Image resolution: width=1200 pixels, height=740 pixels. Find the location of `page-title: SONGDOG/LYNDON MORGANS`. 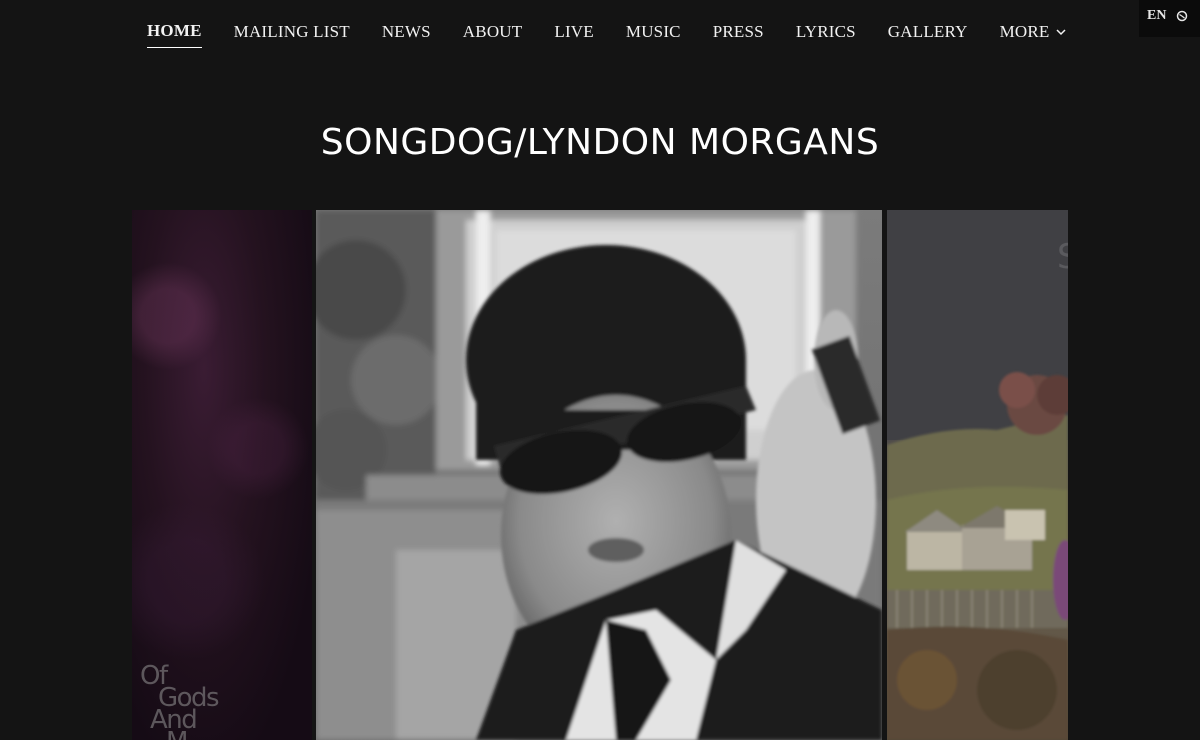

page-title: SONGDOG/LYNDON MORGANS is located at coordinates (600, 142).